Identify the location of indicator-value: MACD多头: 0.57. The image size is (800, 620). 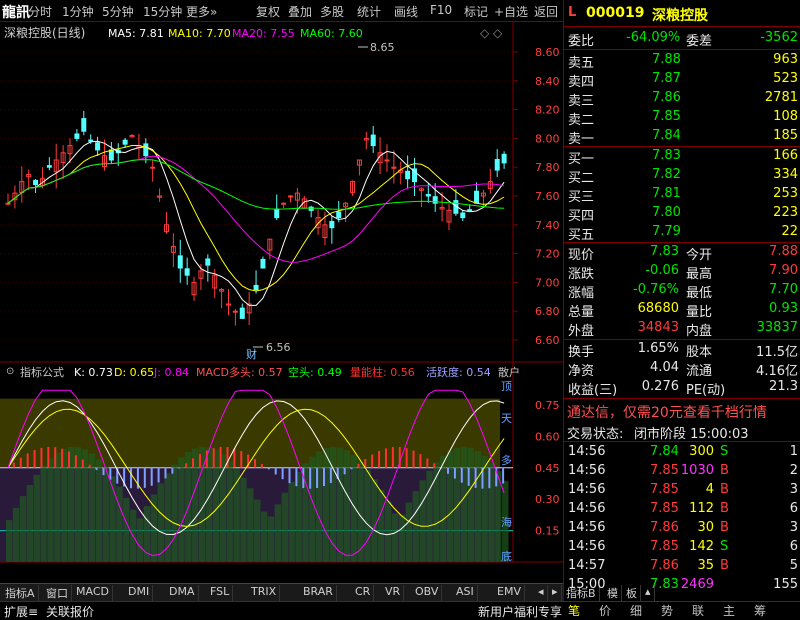
(239, 372).